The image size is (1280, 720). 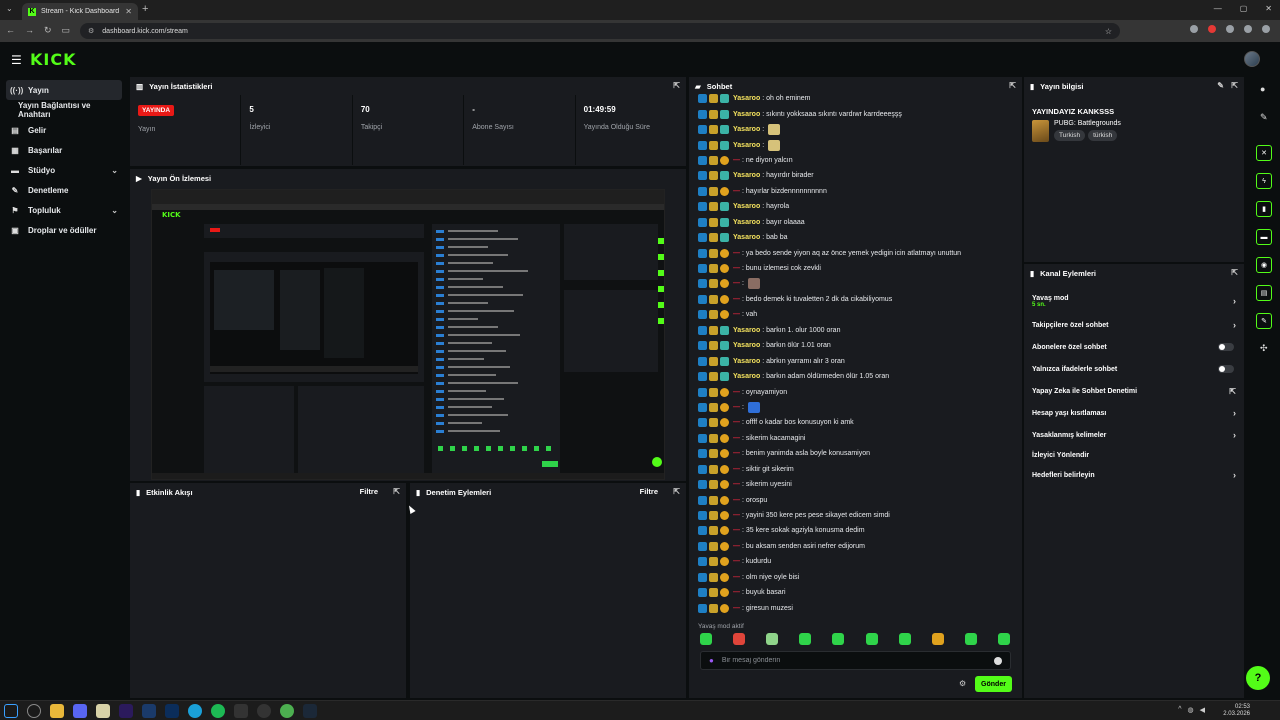 I want to click on search-icon, so click(x=34, y=711).